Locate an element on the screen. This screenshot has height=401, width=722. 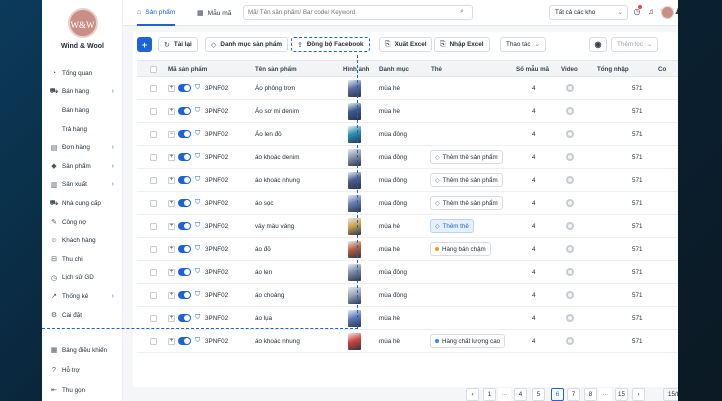
column-header: Số mẫu mã is located at coordinates (532, 69).